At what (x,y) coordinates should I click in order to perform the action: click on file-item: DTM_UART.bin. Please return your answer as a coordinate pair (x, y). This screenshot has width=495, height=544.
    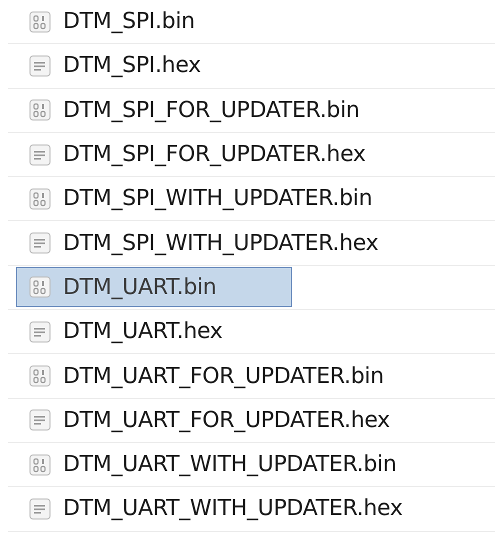
    Looking at the image, I should click on (154, 287).